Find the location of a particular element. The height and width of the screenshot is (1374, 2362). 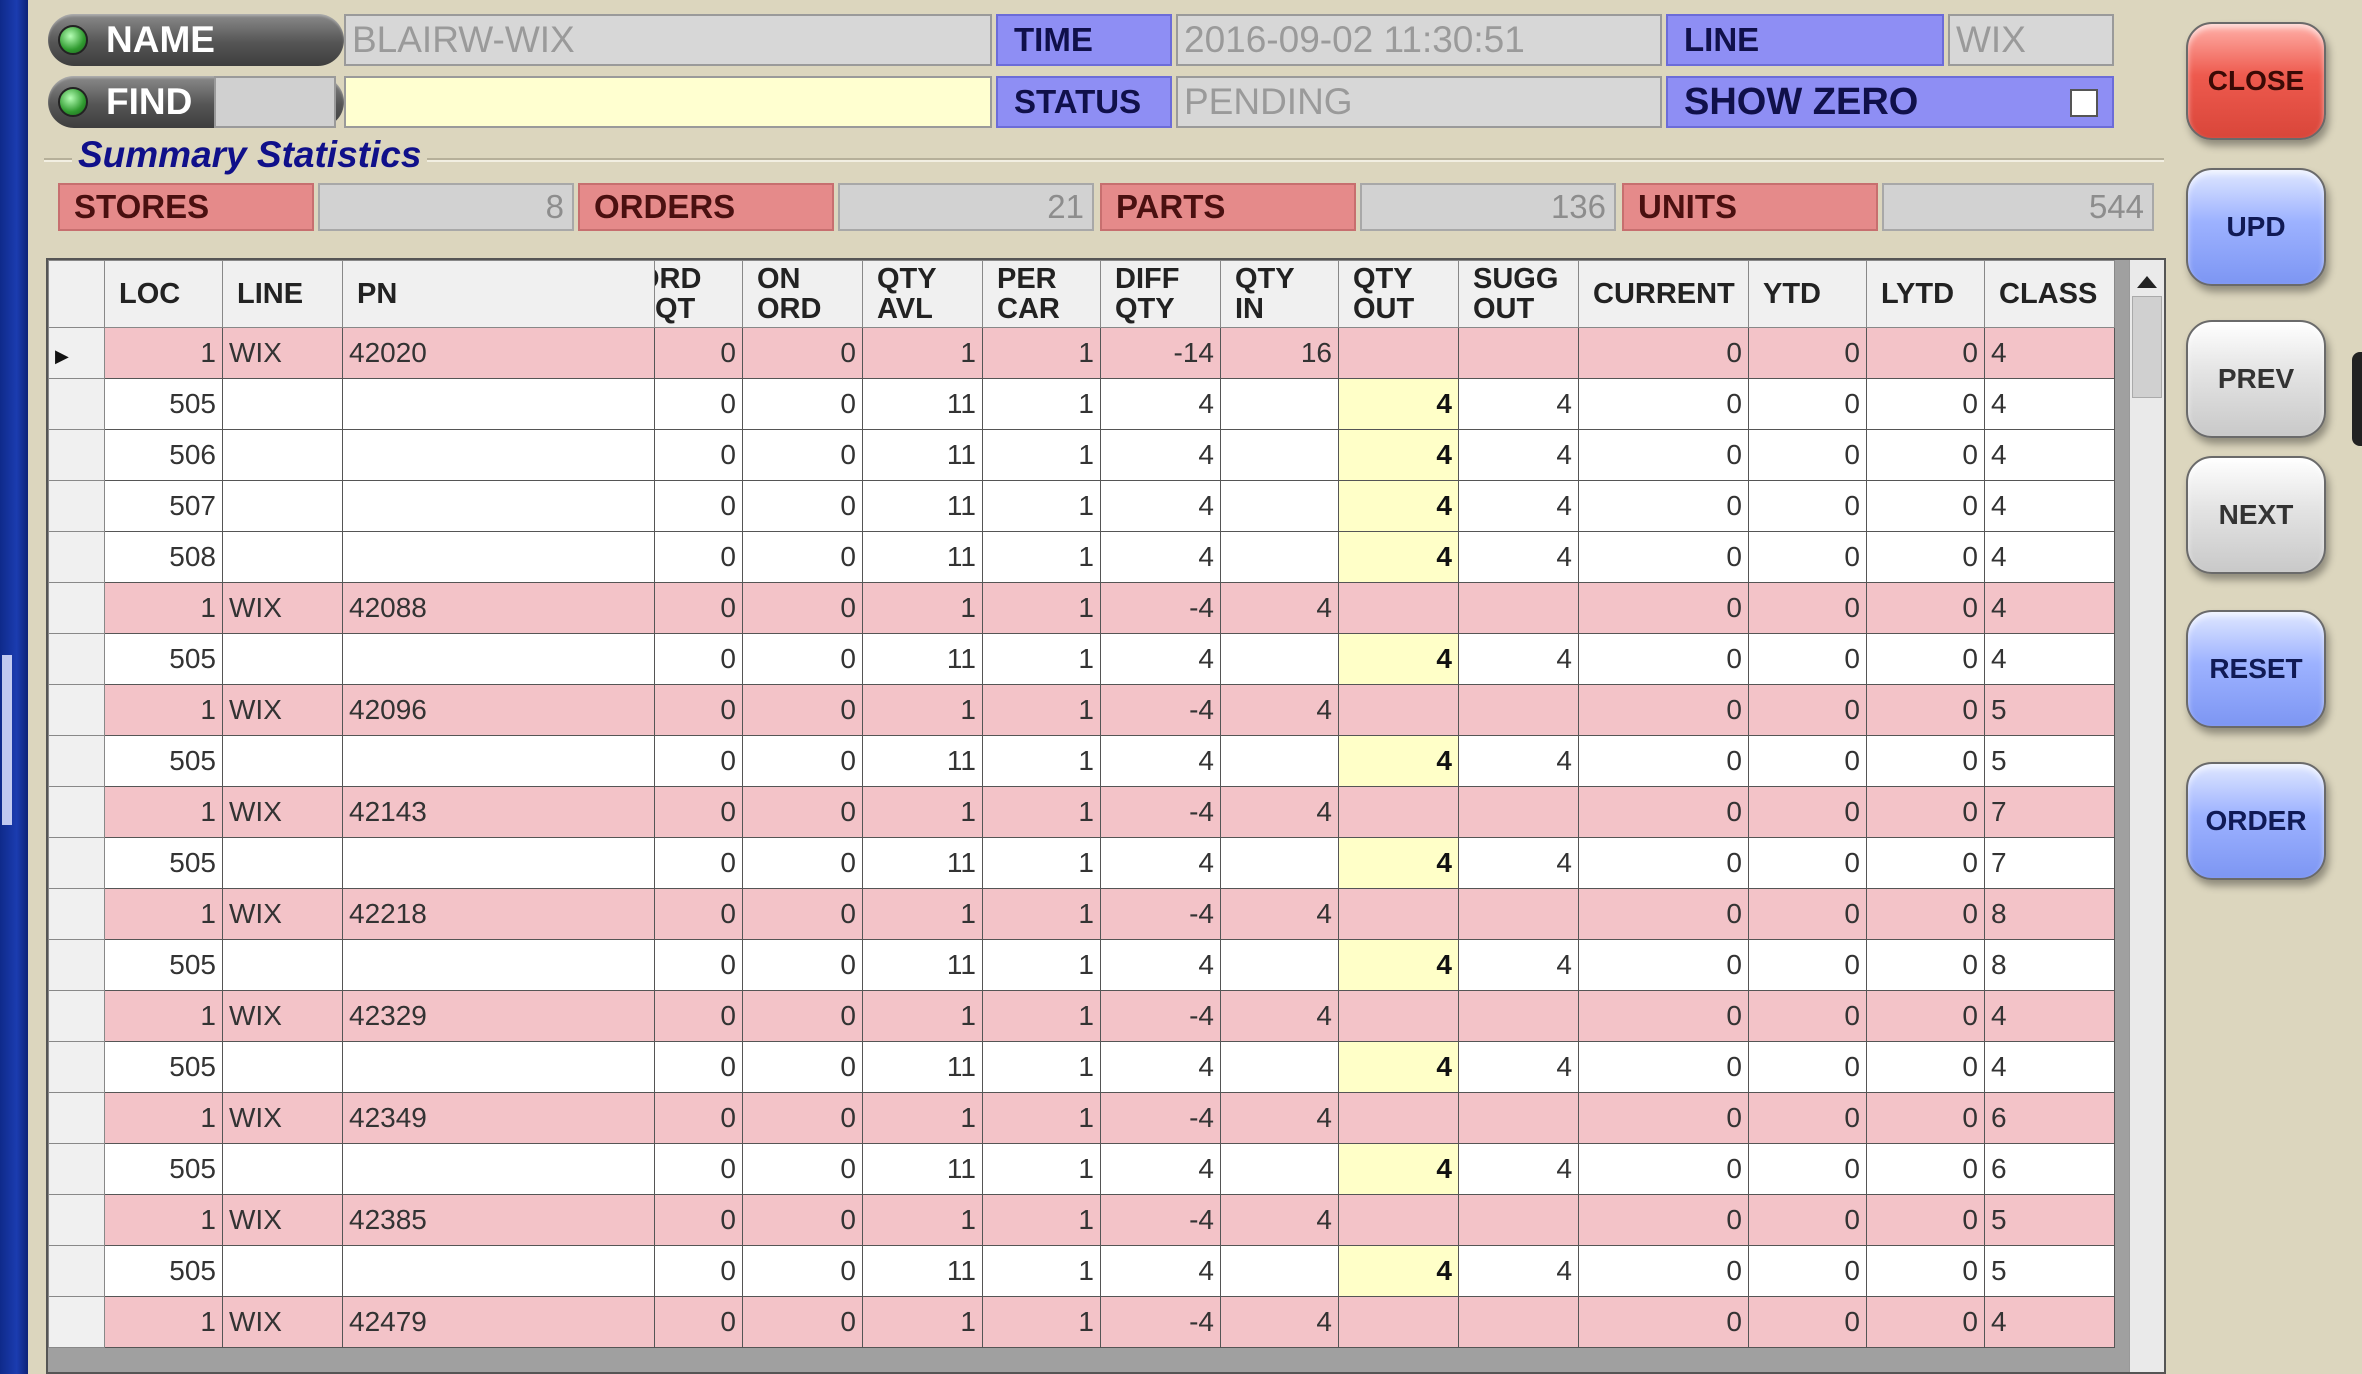

column-header: QTY AVL is located at coordinates (922, 294).